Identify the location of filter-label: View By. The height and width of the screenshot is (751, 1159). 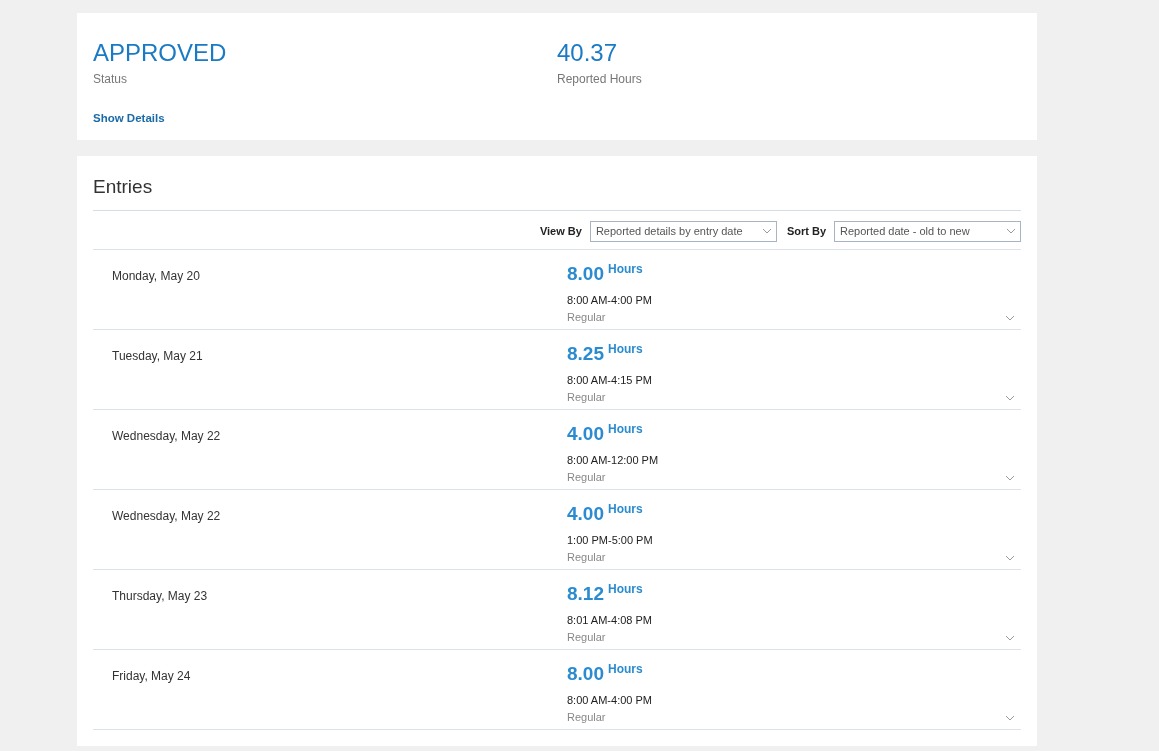
(560, 231).